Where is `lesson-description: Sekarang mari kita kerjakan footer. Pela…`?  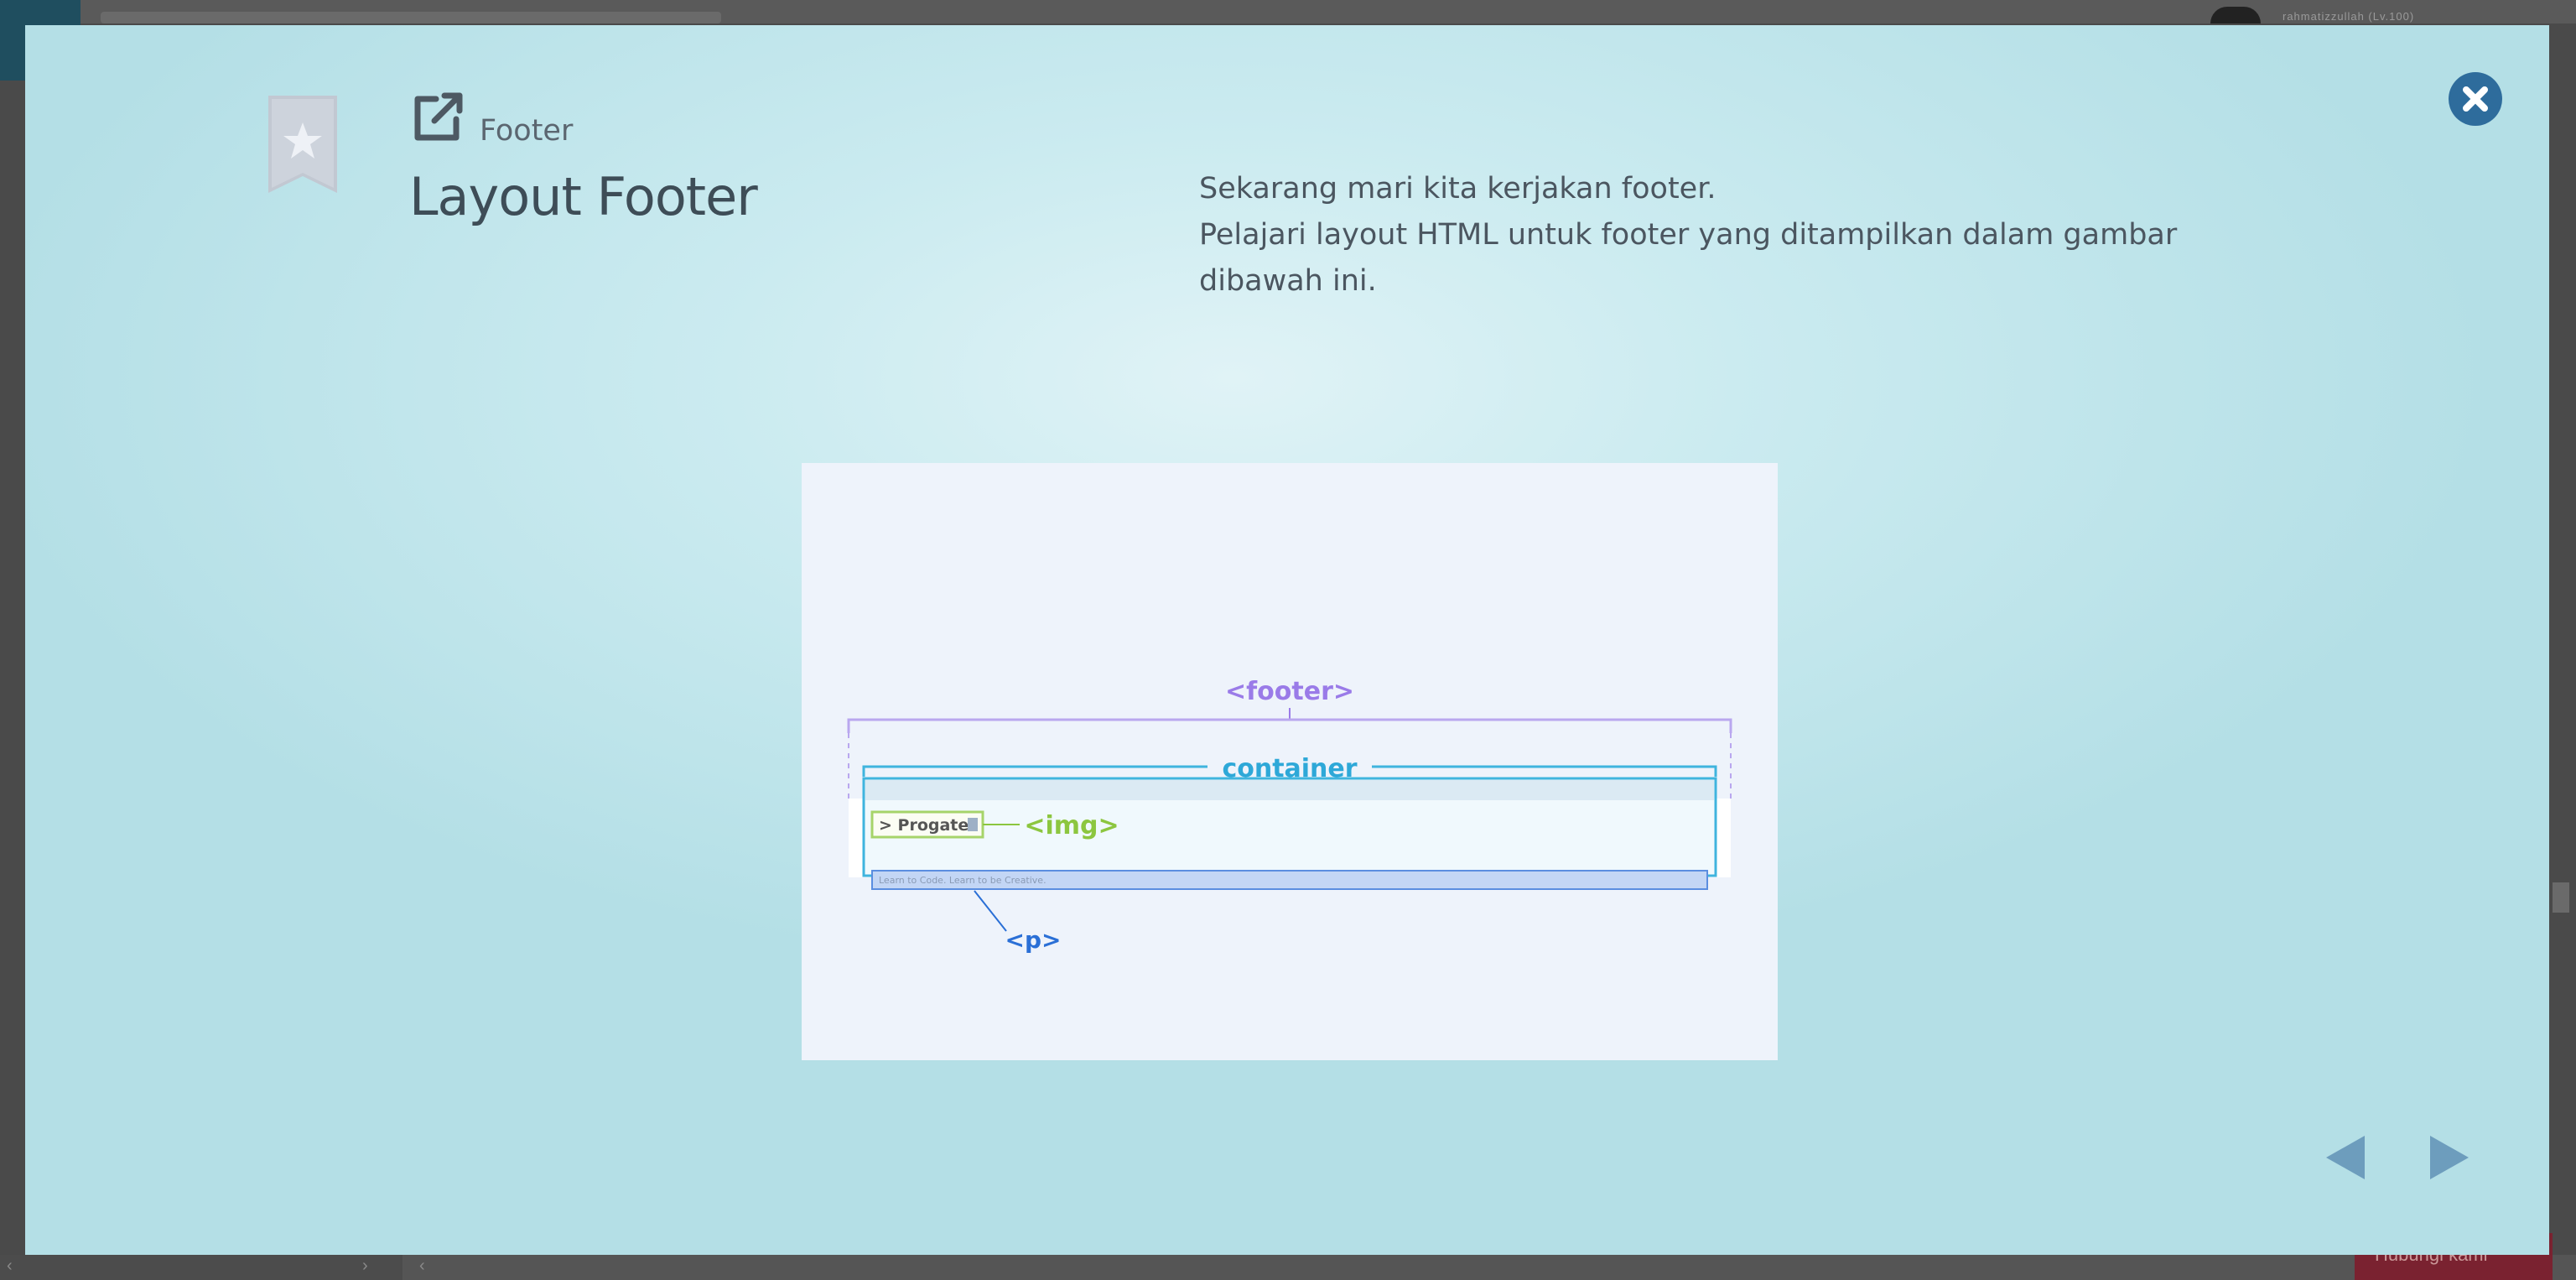 lesson-description: Sekarang mari kita kerjakan footer. Pela… is located at coordinates (1744, 235).